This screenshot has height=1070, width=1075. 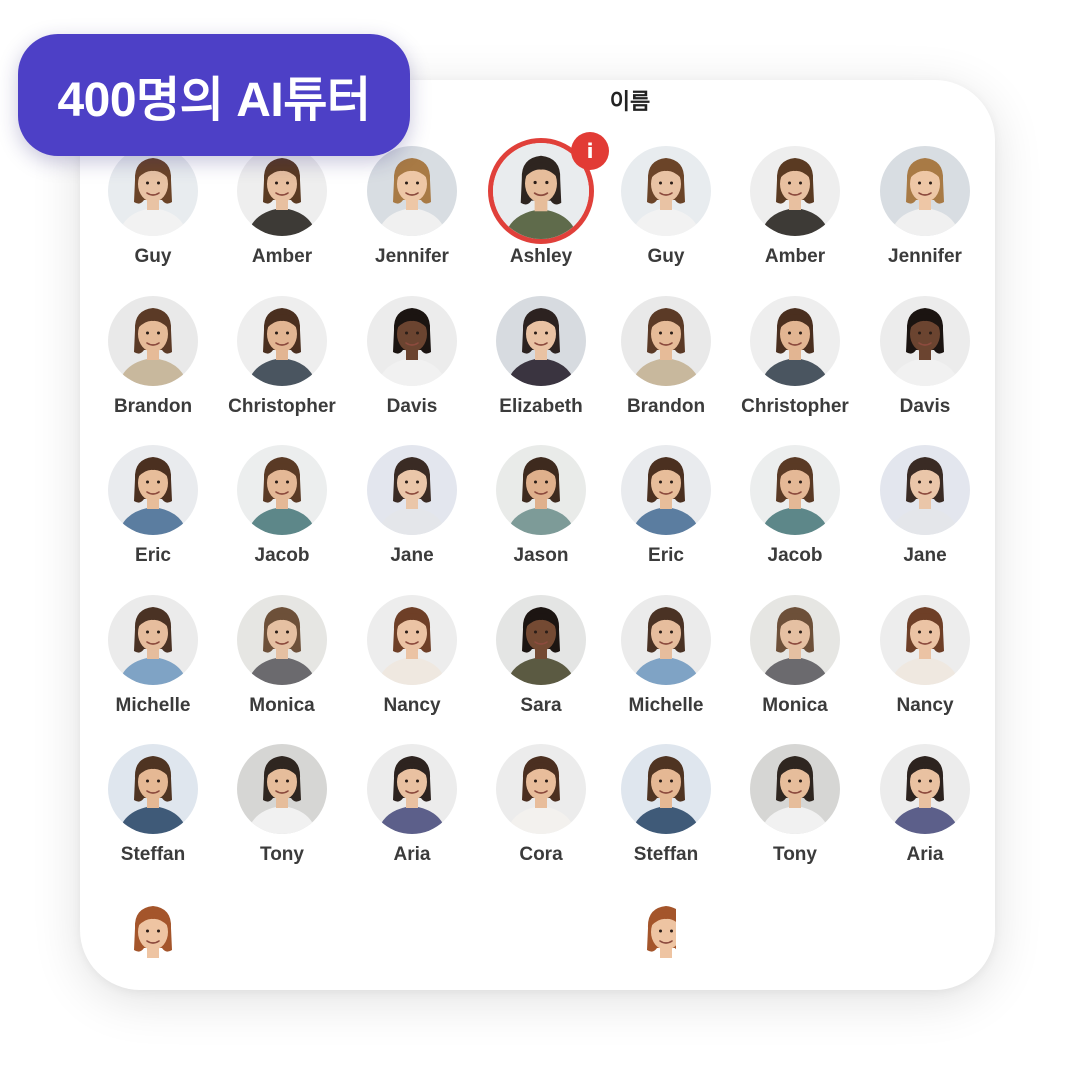 What do you see at coordinates (590, 151) in the screenshot?
I see `info-icon: i` at bounding box center [590, 151].